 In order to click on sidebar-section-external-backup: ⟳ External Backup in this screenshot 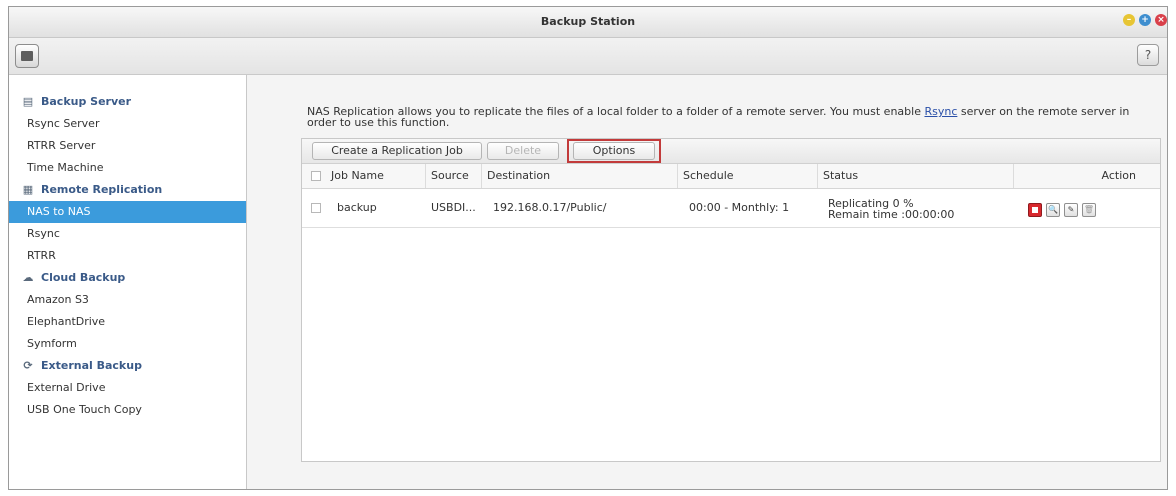, I will do `click(75, 366)`.